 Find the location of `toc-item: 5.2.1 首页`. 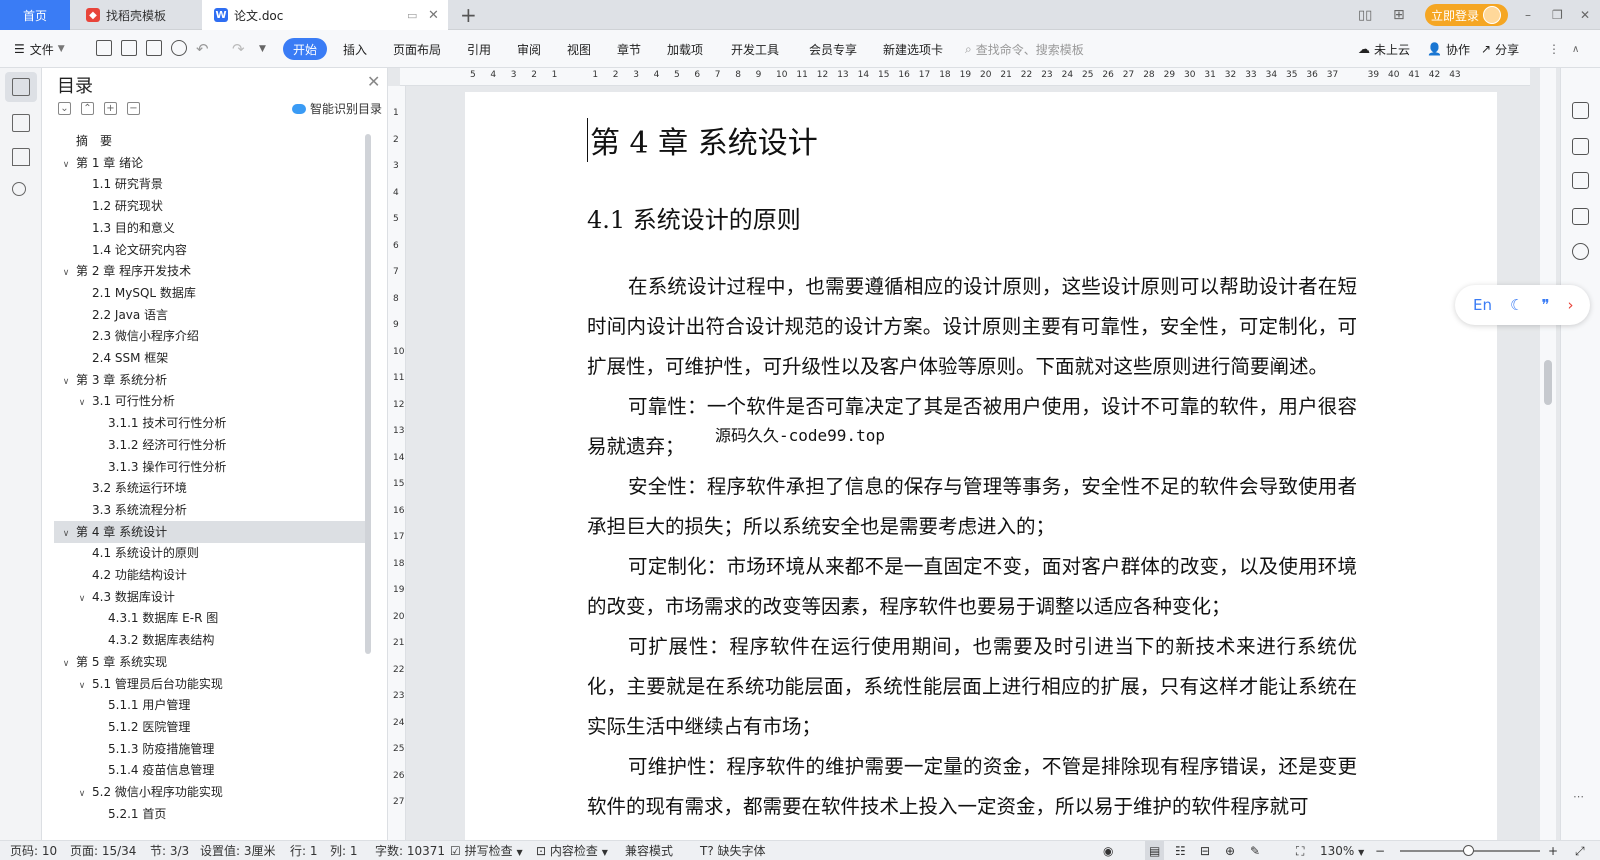

toc-item: 5.2.1 首页 is located at coordinates (210, 814).